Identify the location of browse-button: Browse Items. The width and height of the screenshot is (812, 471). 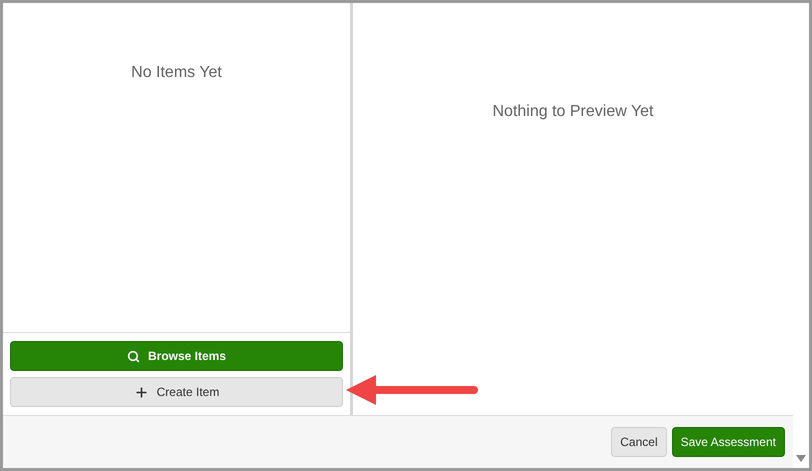
(176, 356).